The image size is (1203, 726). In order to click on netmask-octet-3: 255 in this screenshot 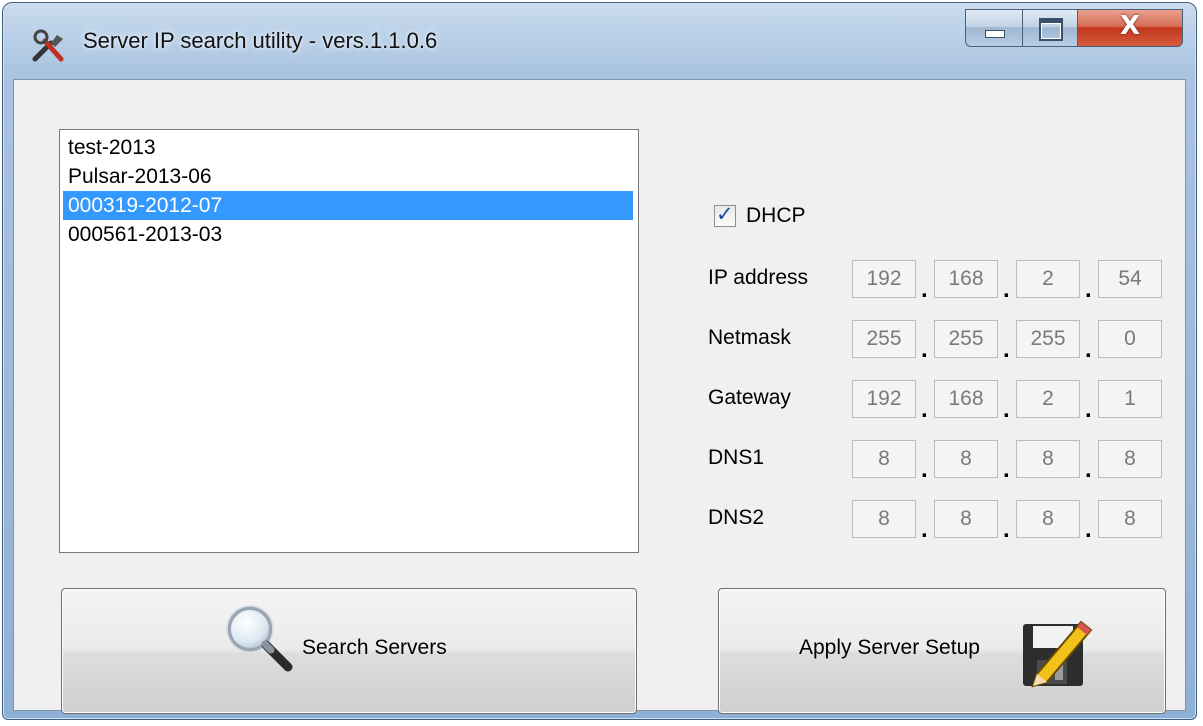, I will do `click(1048, 339)`.